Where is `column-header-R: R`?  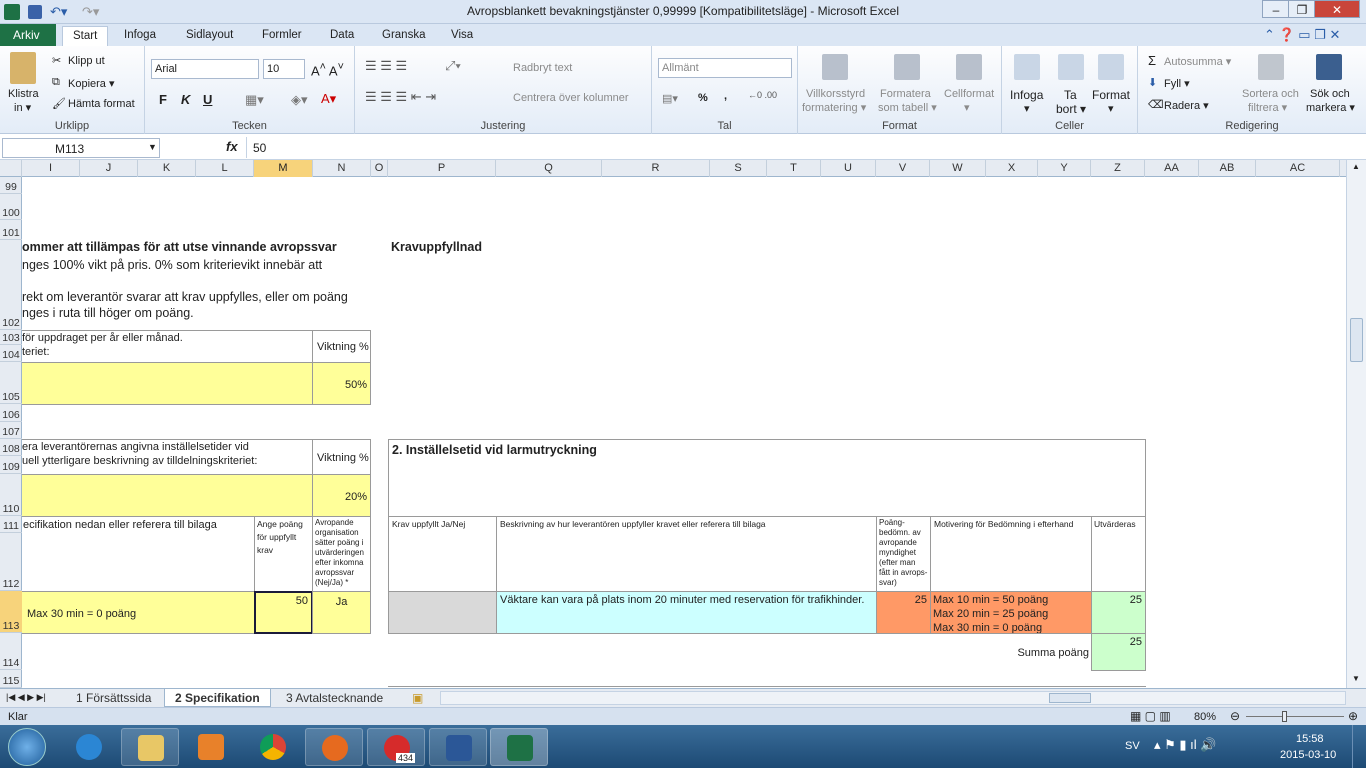
column-header-R: R is located at coordinates (656, 168).